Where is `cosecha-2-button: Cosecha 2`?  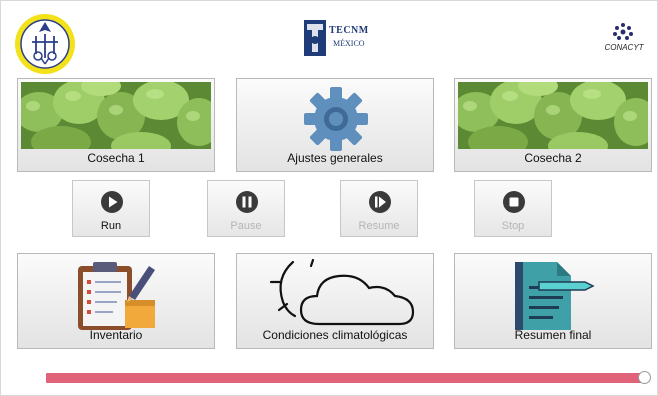 cosecha-2-button: Cosecha 2 is located at coordinates (553, 125).